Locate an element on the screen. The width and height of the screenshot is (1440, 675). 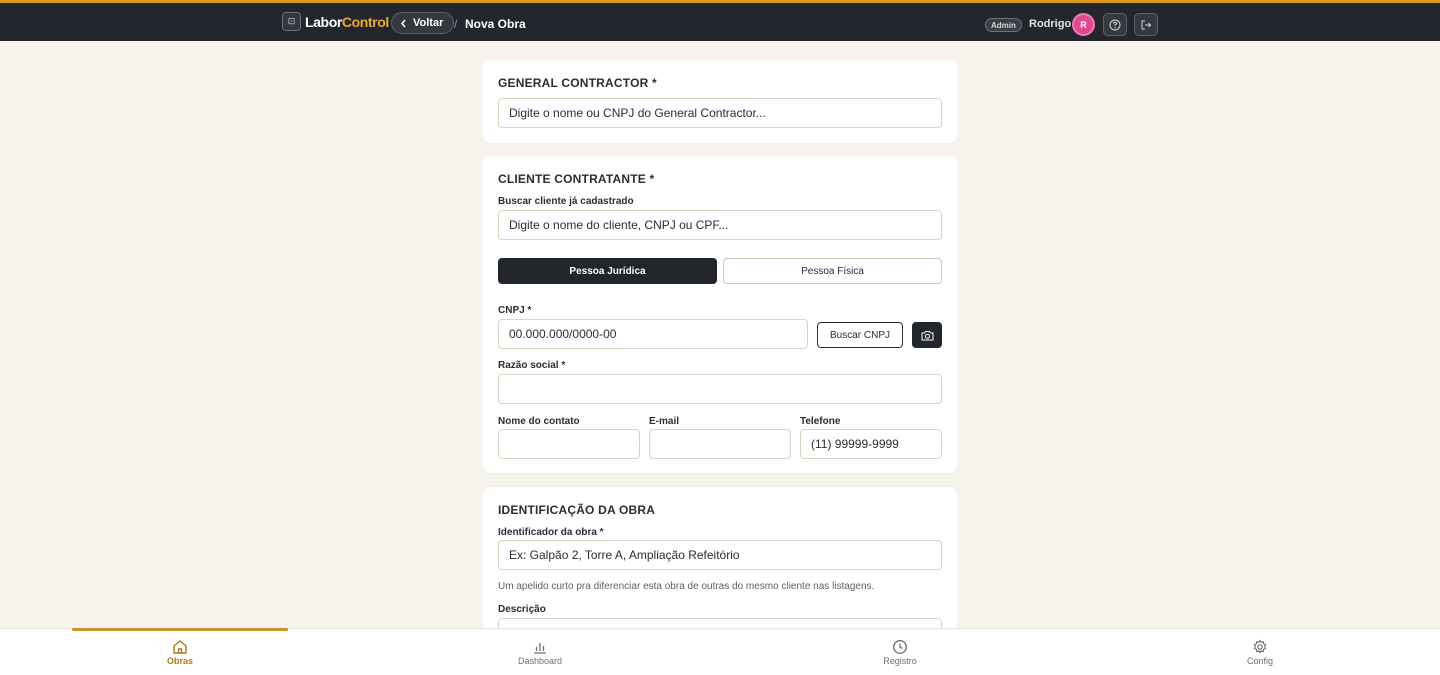
nav-item-dashboard: Dashboard is located at coordinates (540, 652).